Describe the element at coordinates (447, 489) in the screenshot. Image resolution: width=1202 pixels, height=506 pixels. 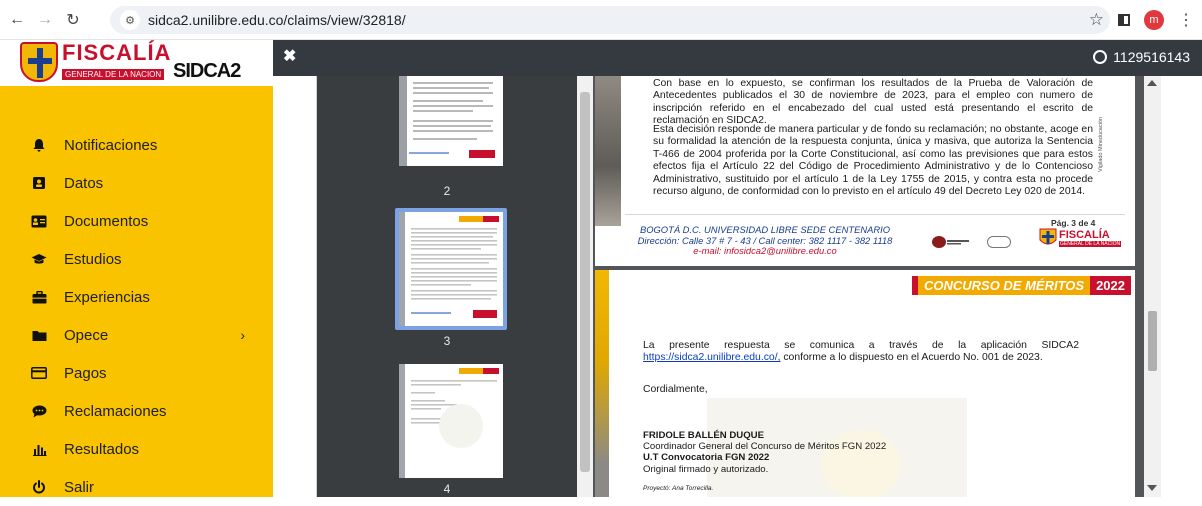
I see `thumbnail-label: 4` at that location.